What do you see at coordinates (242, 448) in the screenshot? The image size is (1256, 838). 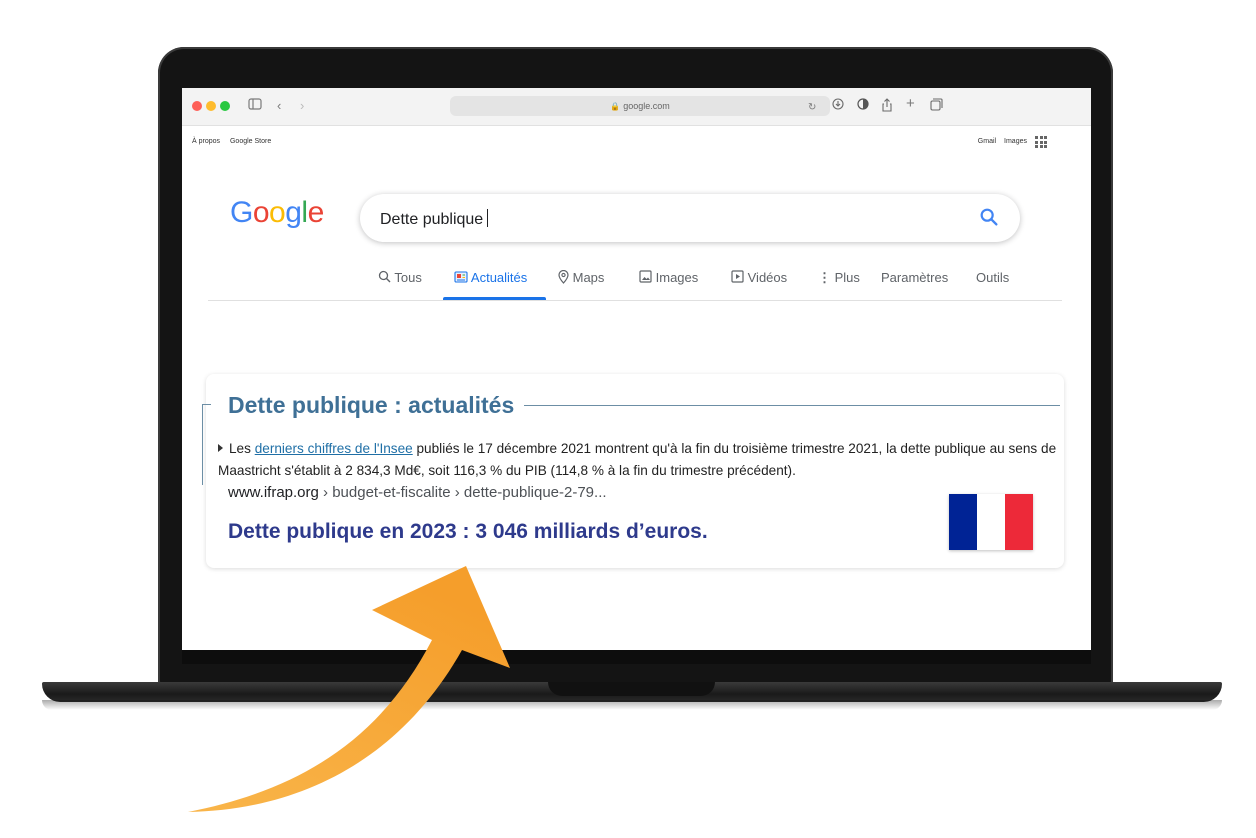 I see `snippet-prefix: Les` at bounding box center [242, 448].